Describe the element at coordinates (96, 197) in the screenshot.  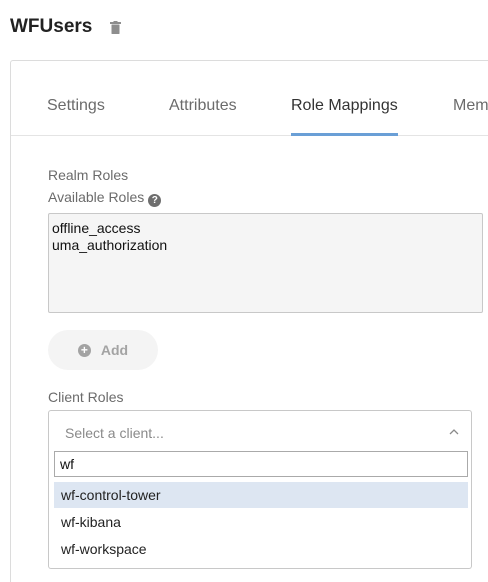
I see `available-roles-text: Available Roles` at that location.